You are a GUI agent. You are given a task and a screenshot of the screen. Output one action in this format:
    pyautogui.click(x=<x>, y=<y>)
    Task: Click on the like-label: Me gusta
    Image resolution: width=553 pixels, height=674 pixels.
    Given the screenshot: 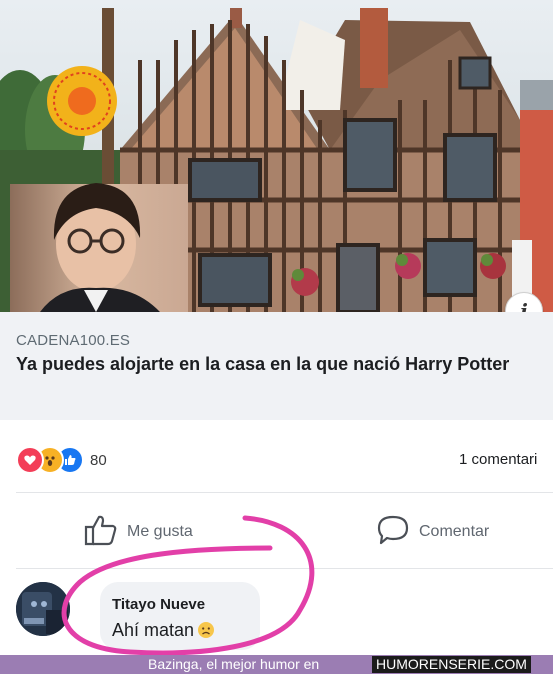 What is the action you would take?
    pyautogui.click(x=160, y=531)
    